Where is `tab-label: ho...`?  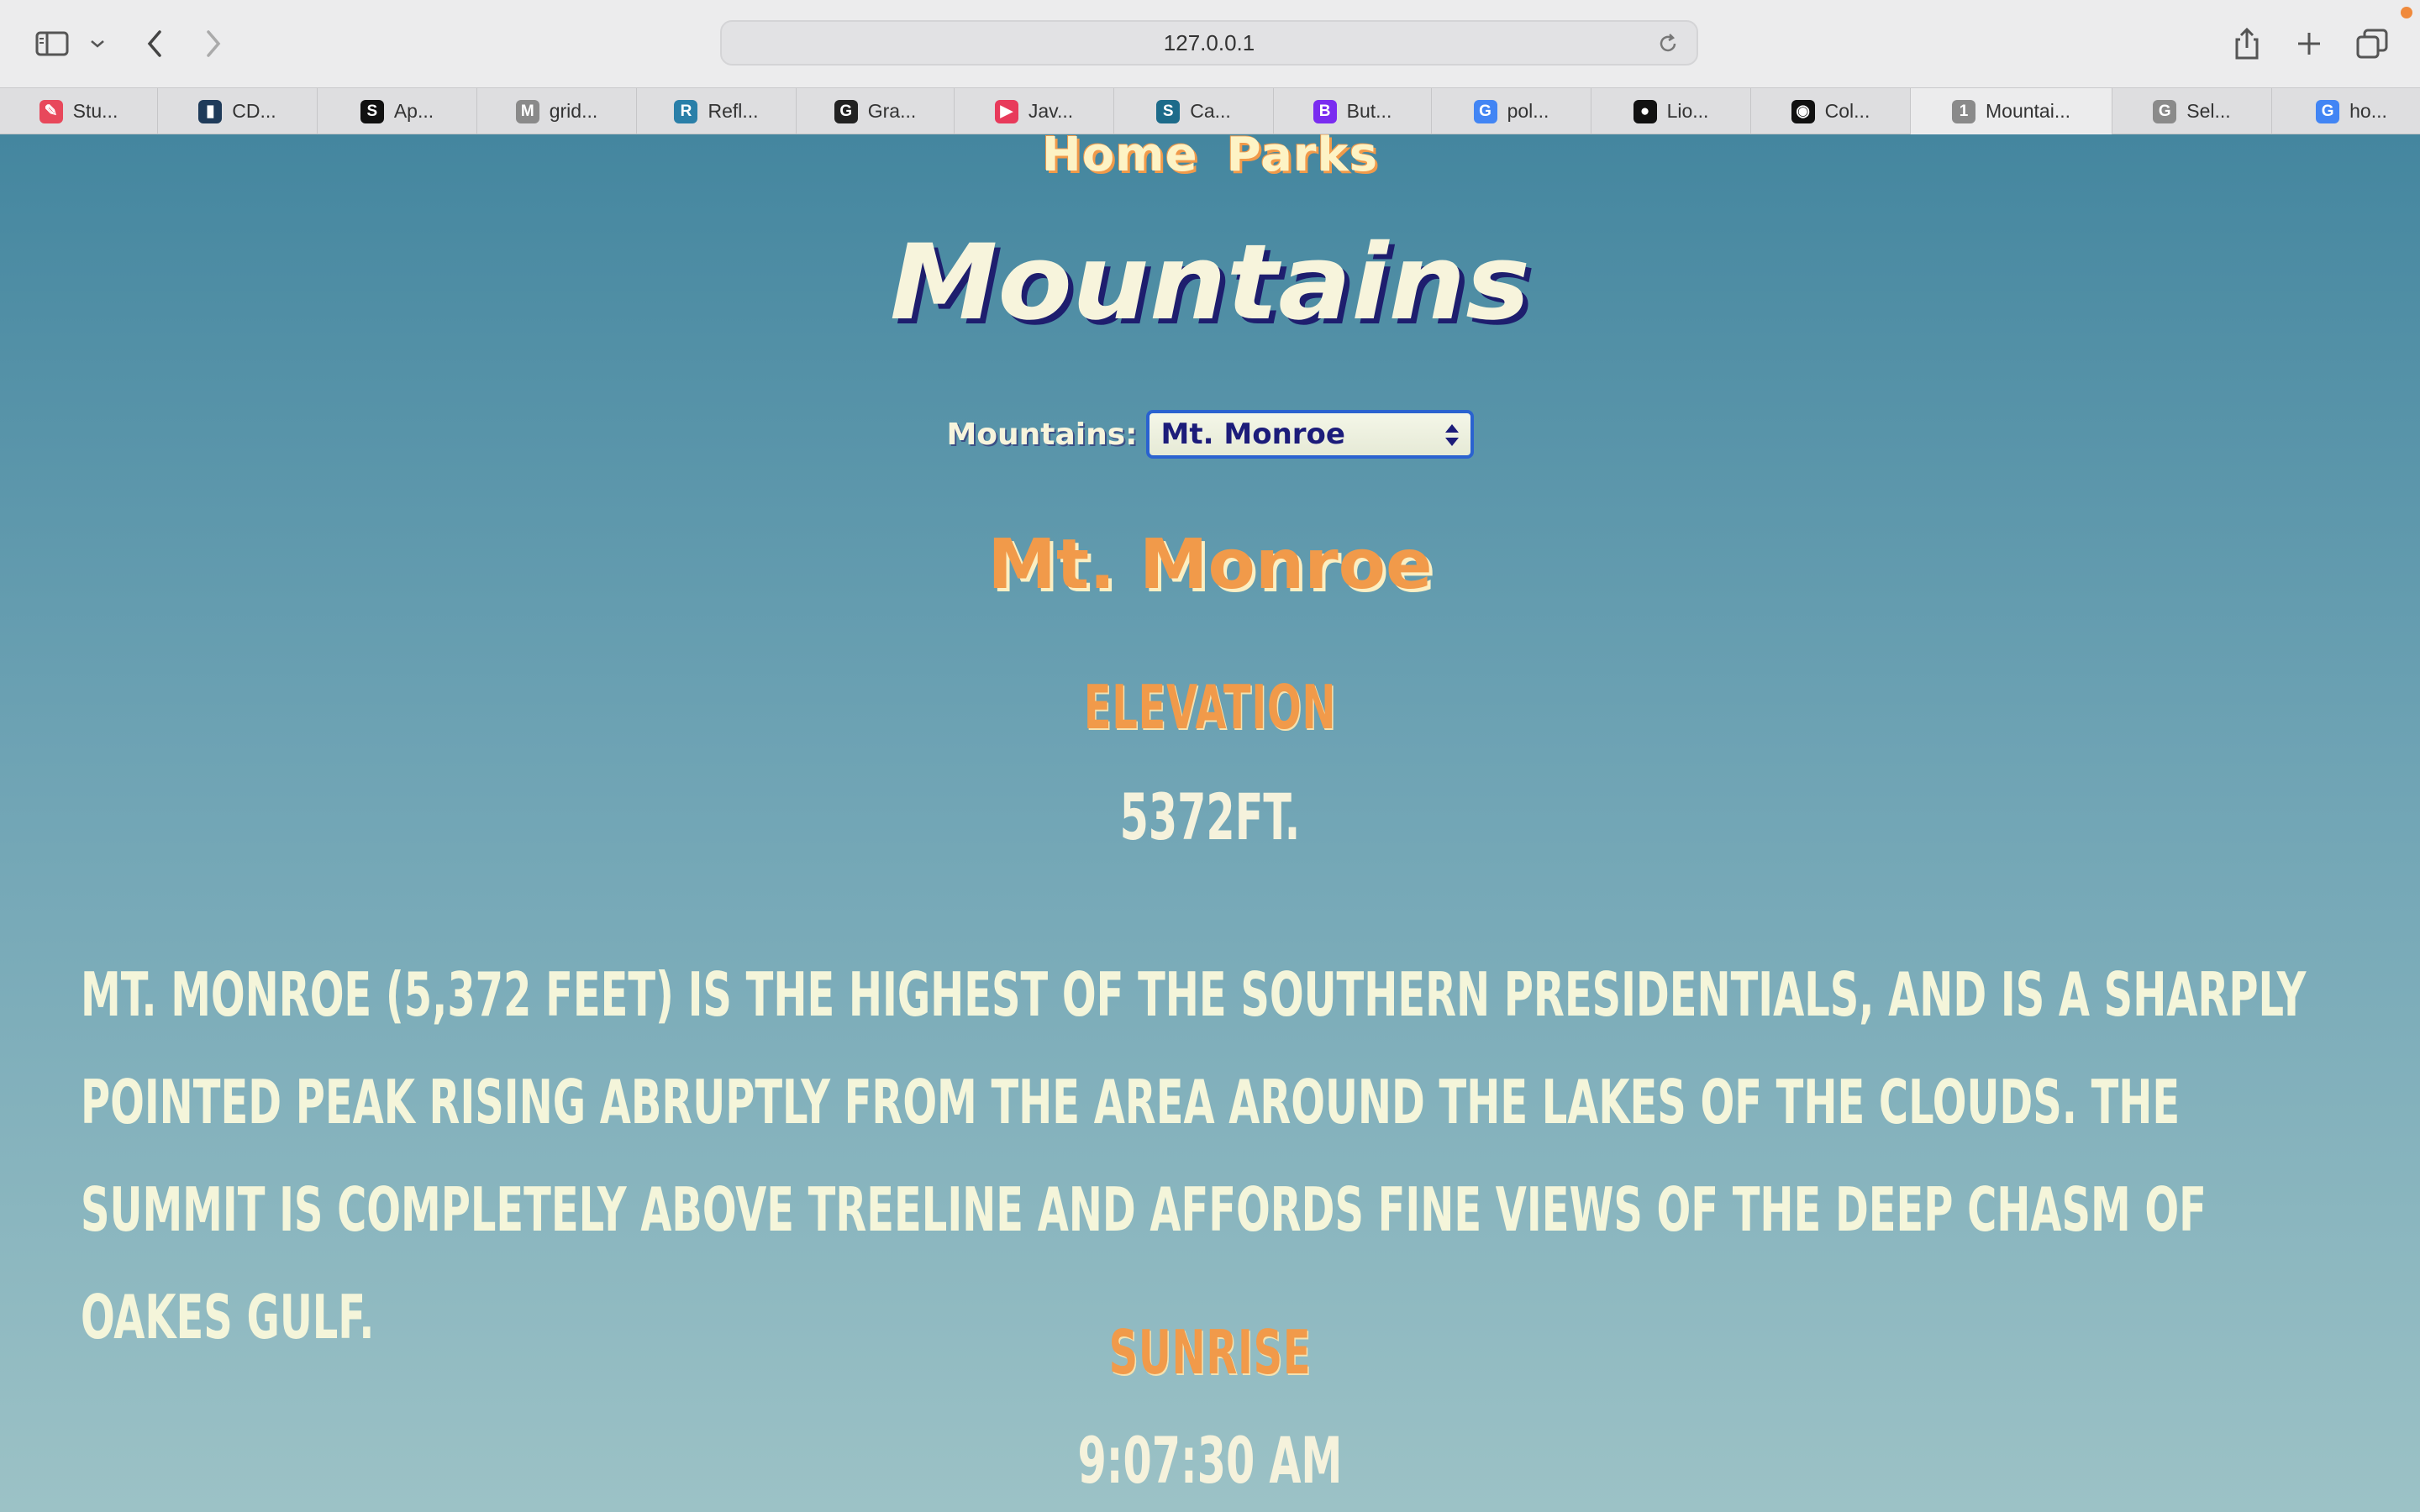 tab-label: ho... is located at coordinates (2368, 111).